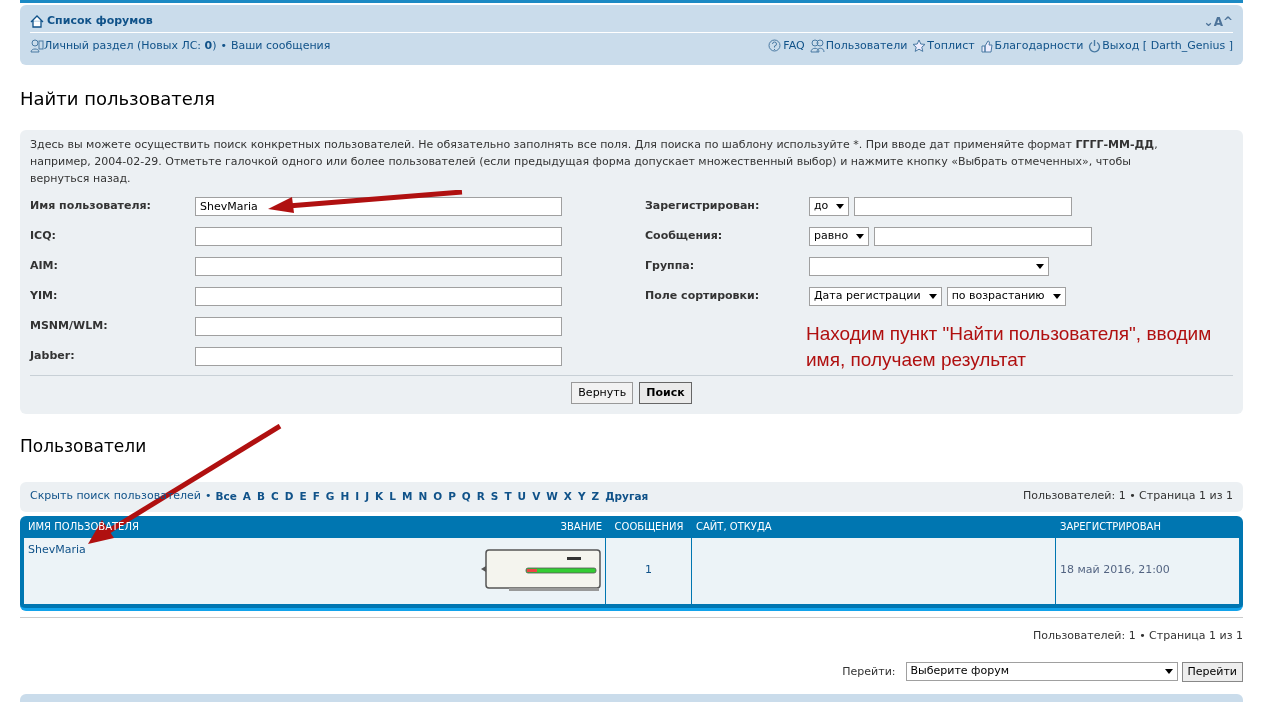 Image resolution: width=1263 pixels, height=702 pixels. I want to click on letter-link: E, so click(303, 496).